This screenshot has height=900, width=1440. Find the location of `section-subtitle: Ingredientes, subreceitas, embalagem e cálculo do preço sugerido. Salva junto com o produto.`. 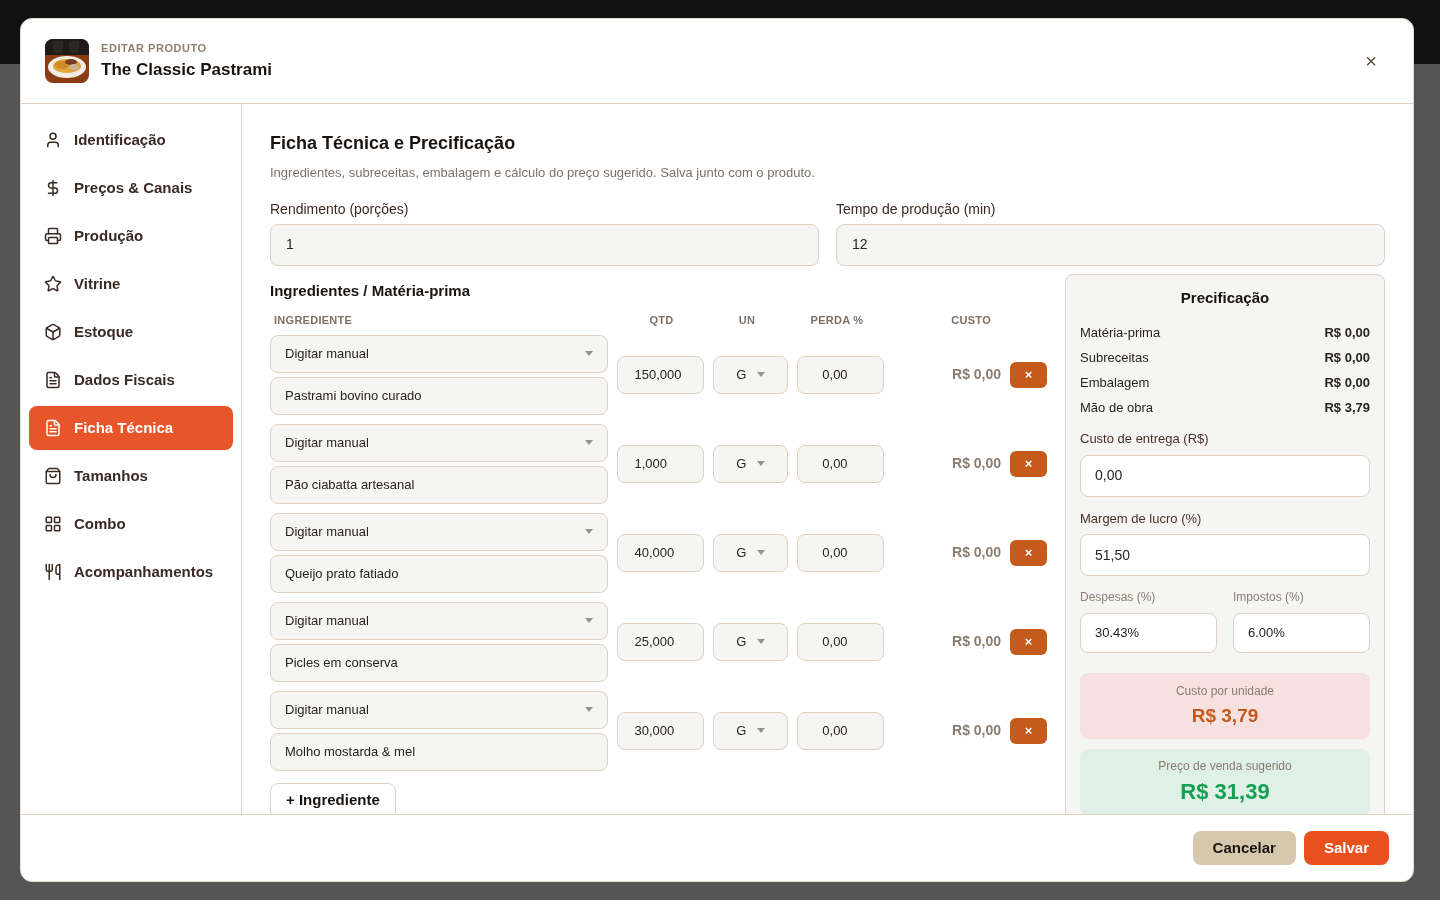

section-subtitle: Ingredientes, subreceitas, embalagem e cálculo do preço sugerido. Salva junto com o produto. is located at coordinates (543, 173).